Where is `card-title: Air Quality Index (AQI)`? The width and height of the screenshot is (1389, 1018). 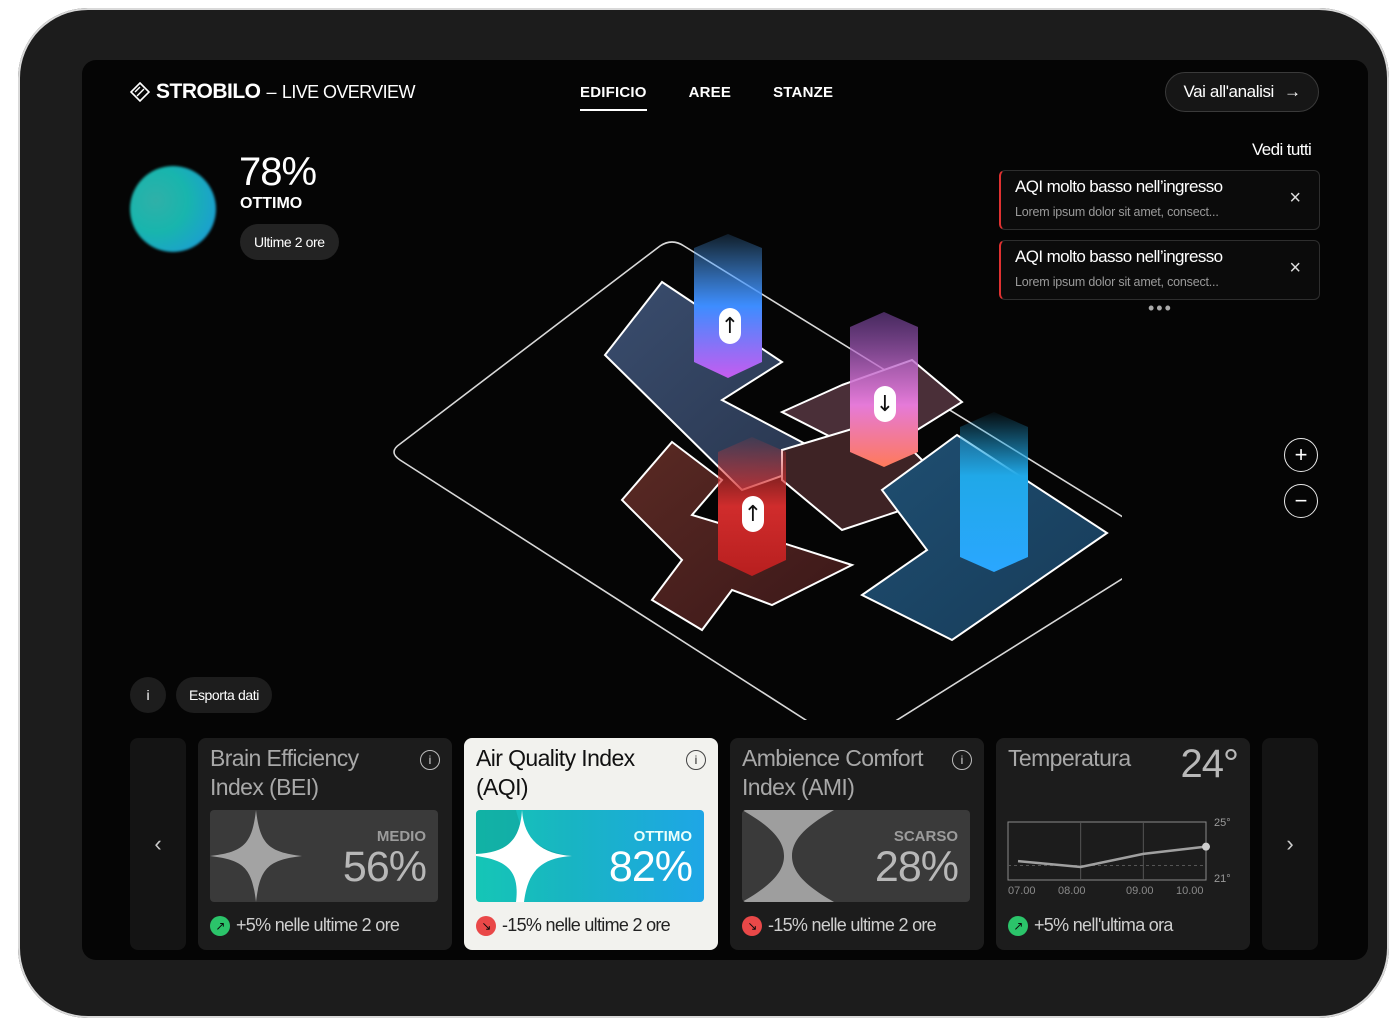 card-title: Air Quality Index (AQI) is located at coordinates (555, 772).